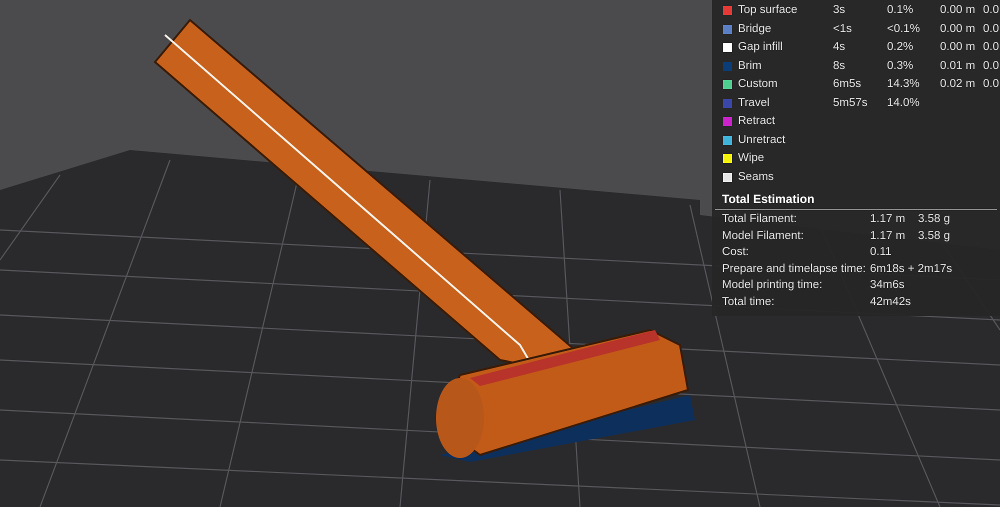  What do you see at coordinates (755, 29) in the screenshot?
I see `legend-label: Bridge` at bounding box center [755, 29].